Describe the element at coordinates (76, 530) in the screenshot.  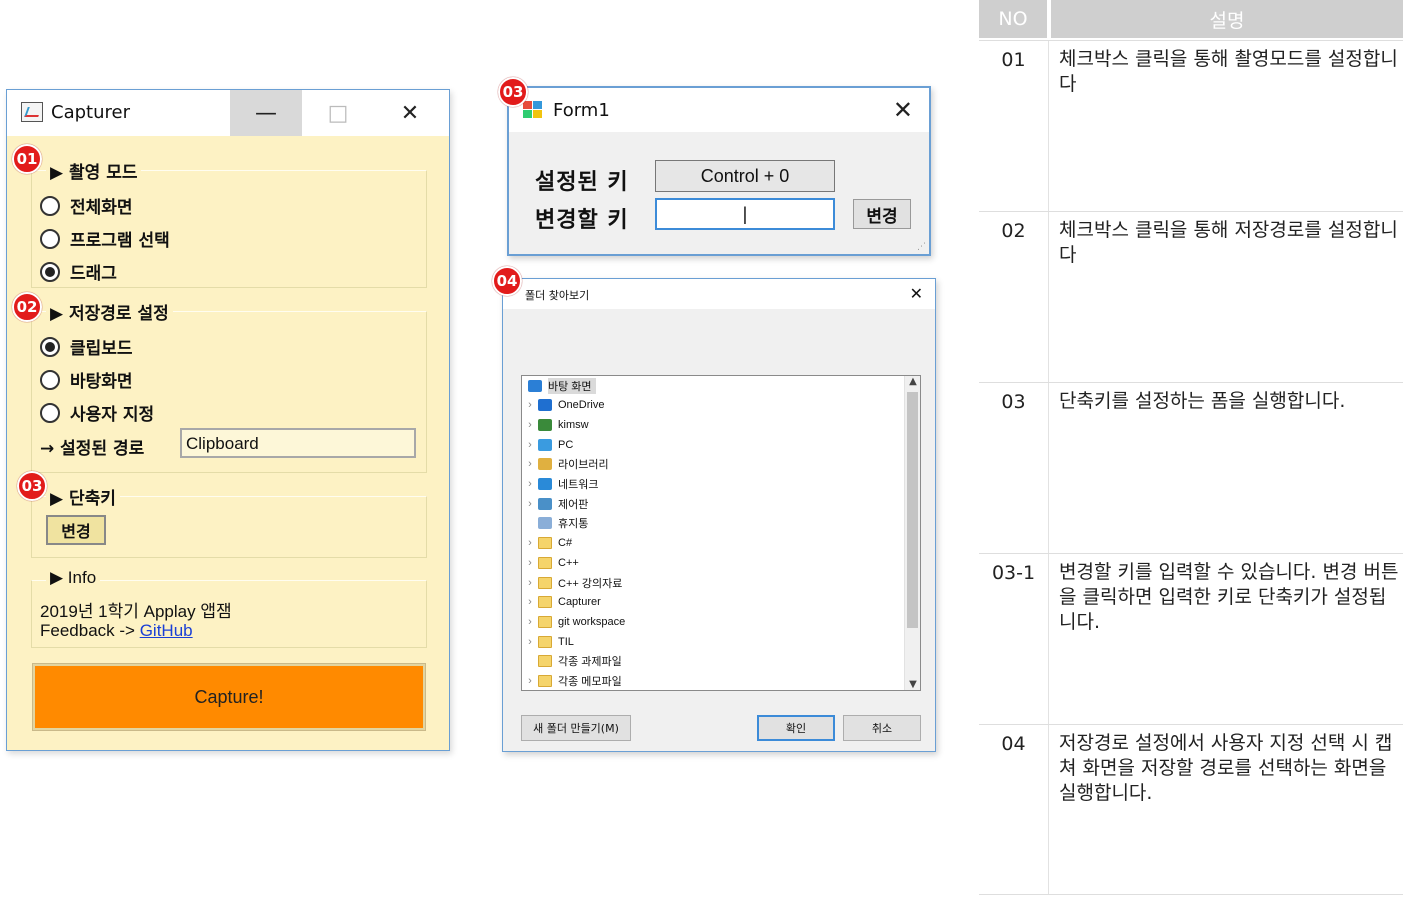
I see `hotkey-change-button: 변경` at that location.